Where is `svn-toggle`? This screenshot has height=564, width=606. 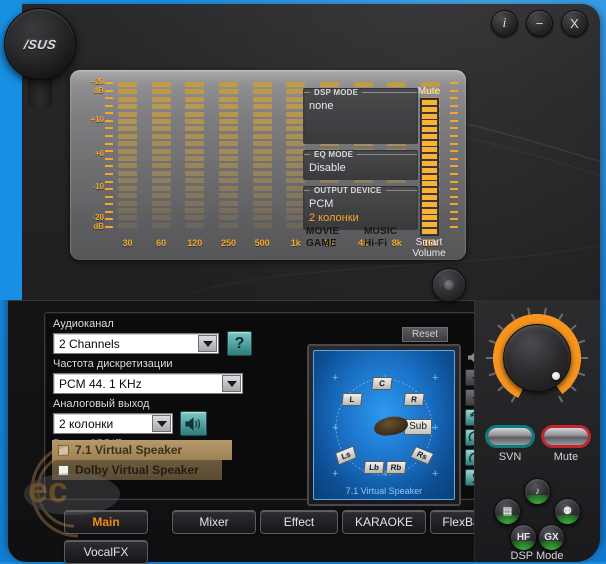 svn-toggle is located at coordinates (510, 436).